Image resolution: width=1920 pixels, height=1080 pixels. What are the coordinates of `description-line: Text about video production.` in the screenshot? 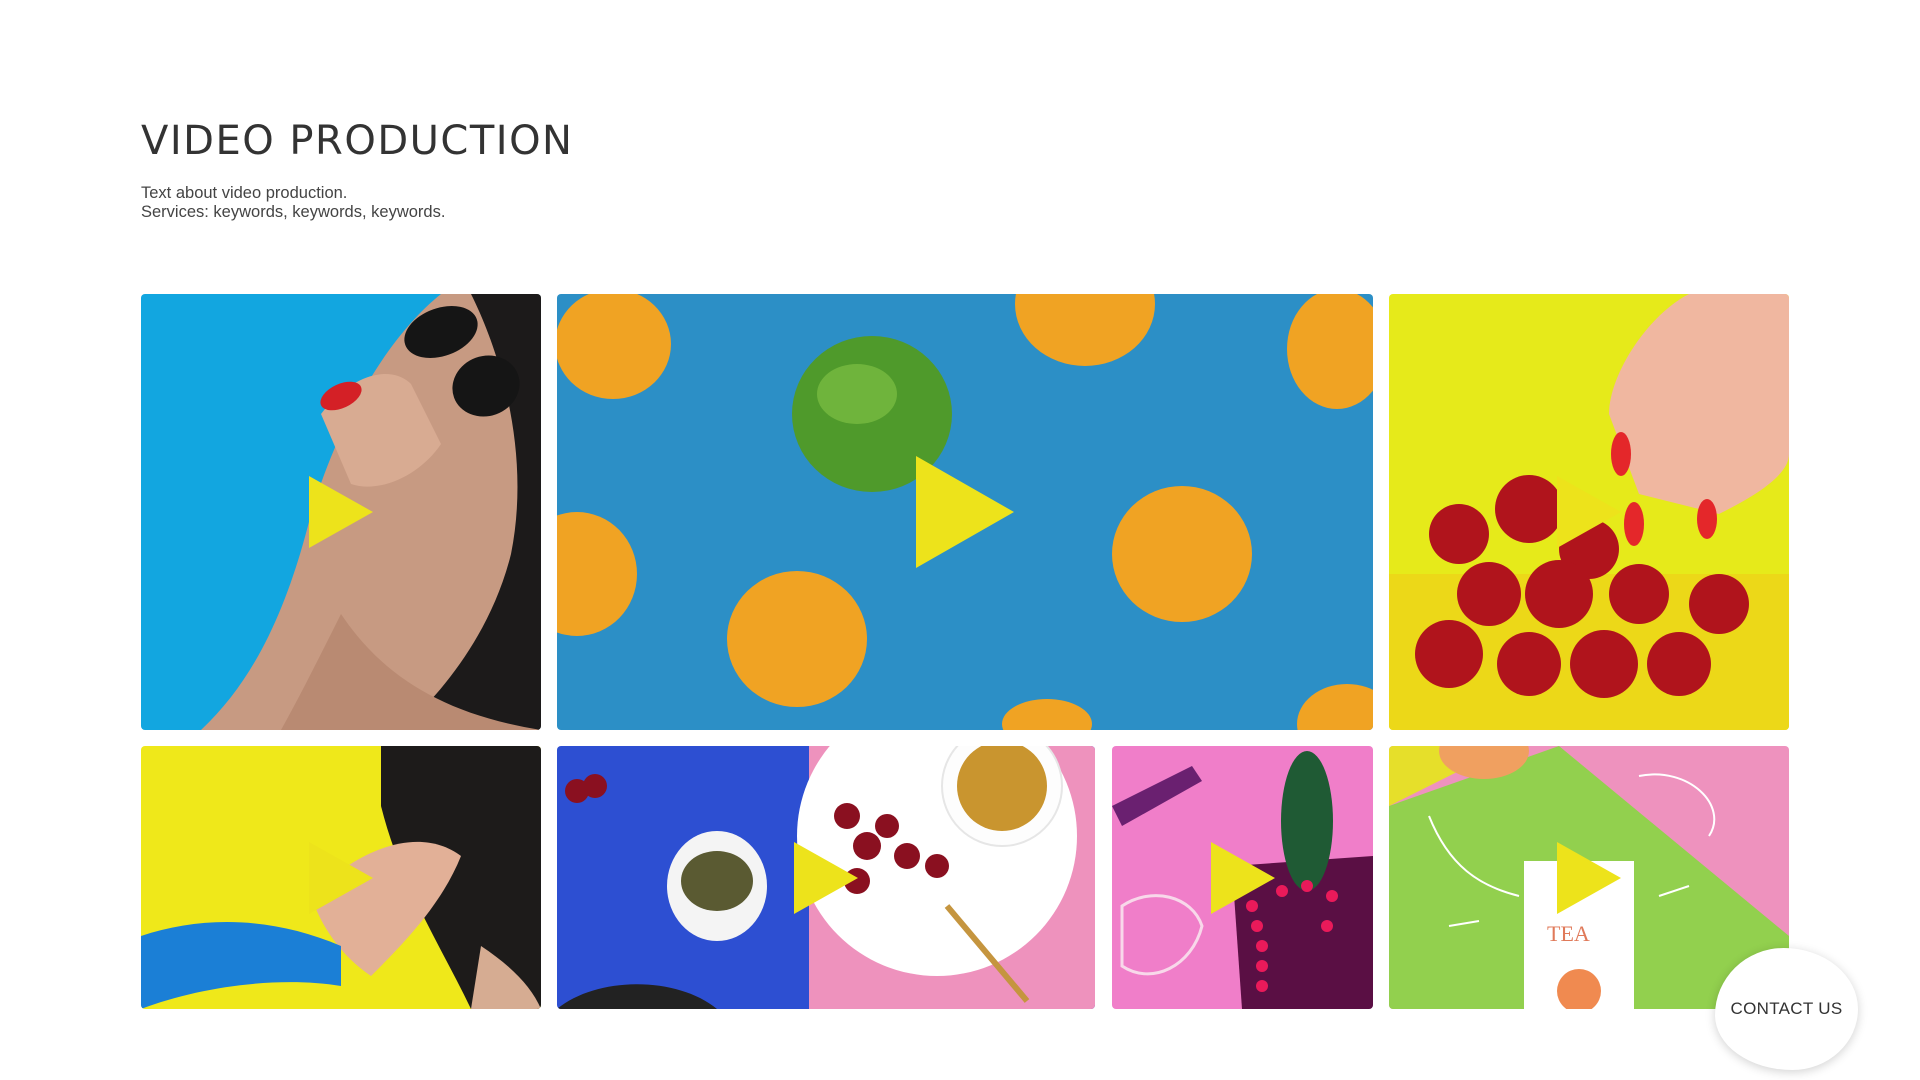 It's located at (244, 193).